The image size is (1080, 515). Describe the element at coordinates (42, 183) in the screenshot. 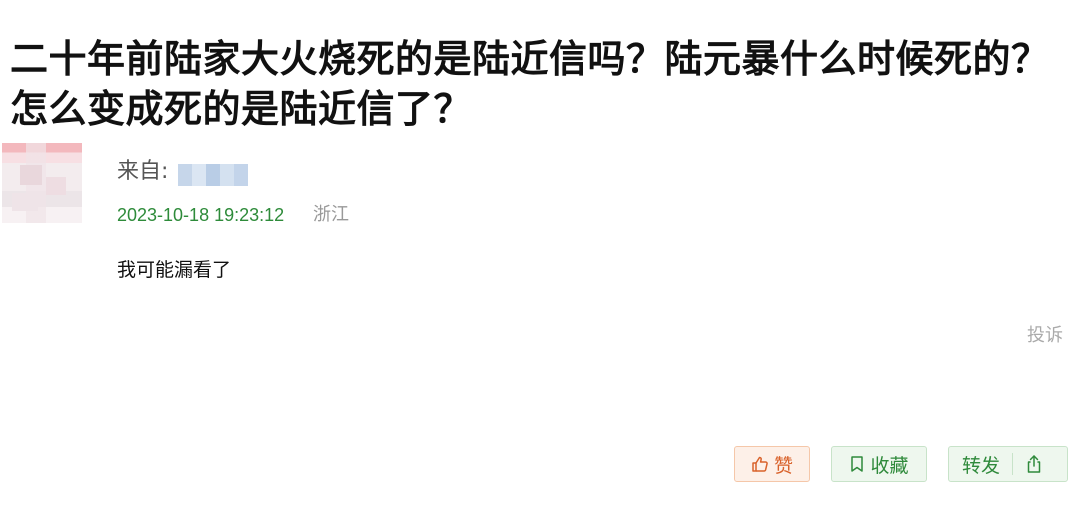

I see `avatar` at that location.